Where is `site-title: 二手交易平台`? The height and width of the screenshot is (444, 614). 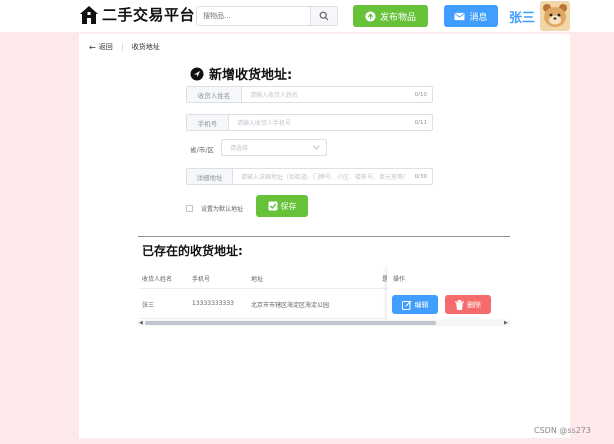 site-title: 二手交易平台 is located at coordinates (149, 15).